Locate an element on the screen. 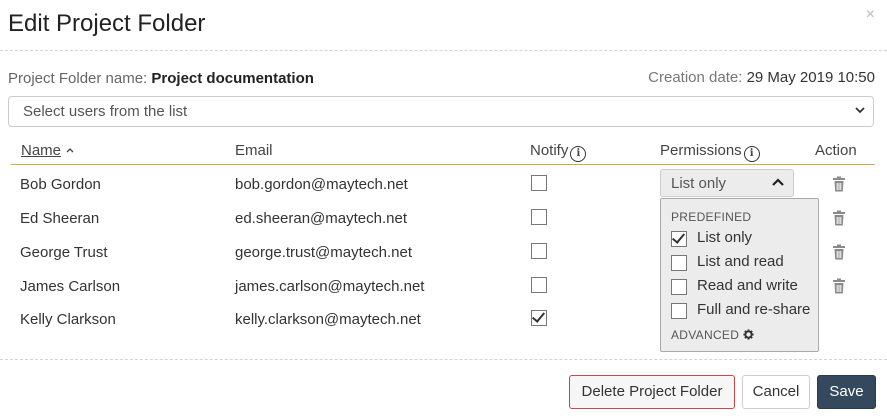 The height and width of the screenshot is (420, 887). user-name: George Trust is located at coordinates (64, 252).